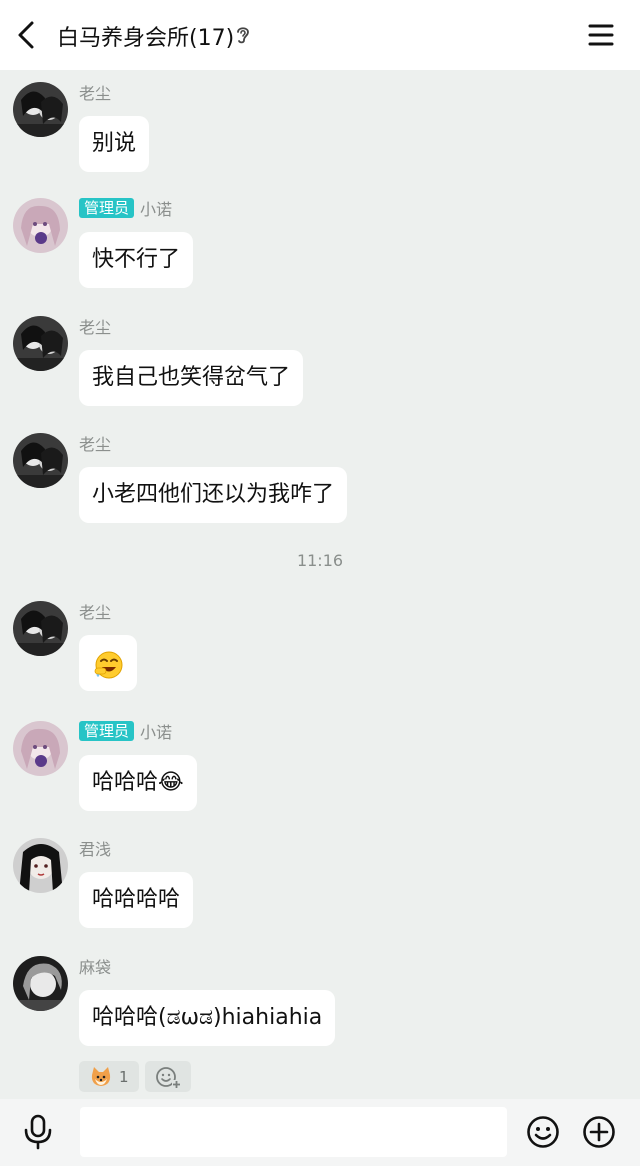 This screenshot has width=640, height=1166. I want to click on menu-button, so click(601, 35).